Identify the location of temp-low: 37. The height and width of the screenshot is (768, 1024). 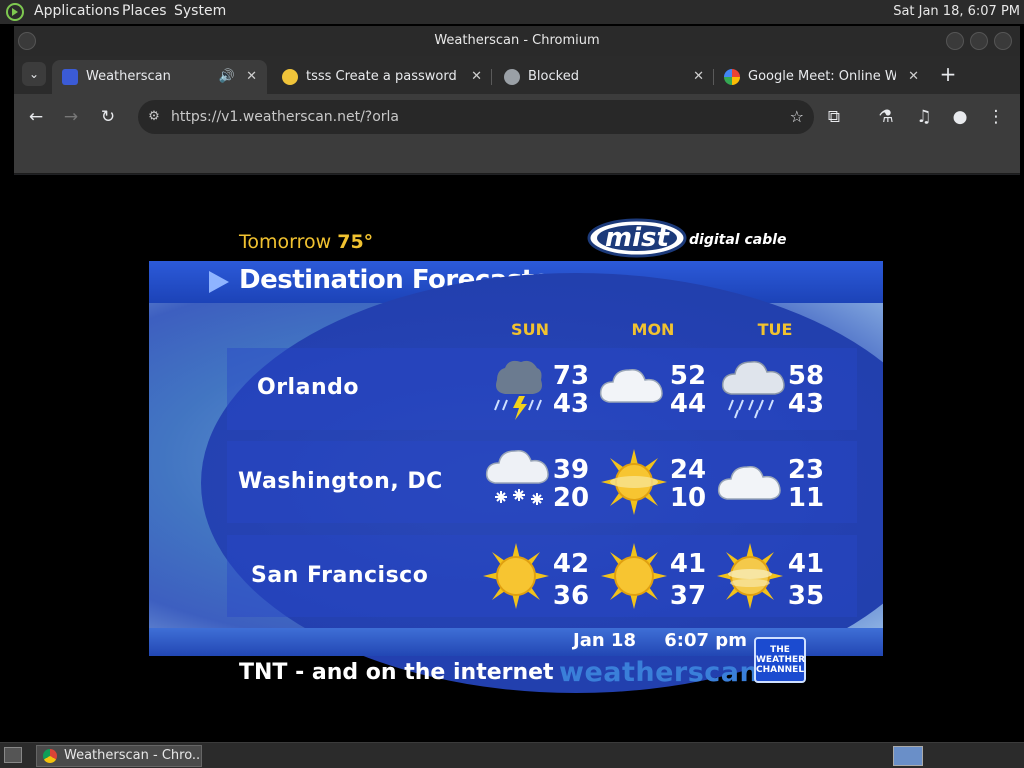
(688, 596).